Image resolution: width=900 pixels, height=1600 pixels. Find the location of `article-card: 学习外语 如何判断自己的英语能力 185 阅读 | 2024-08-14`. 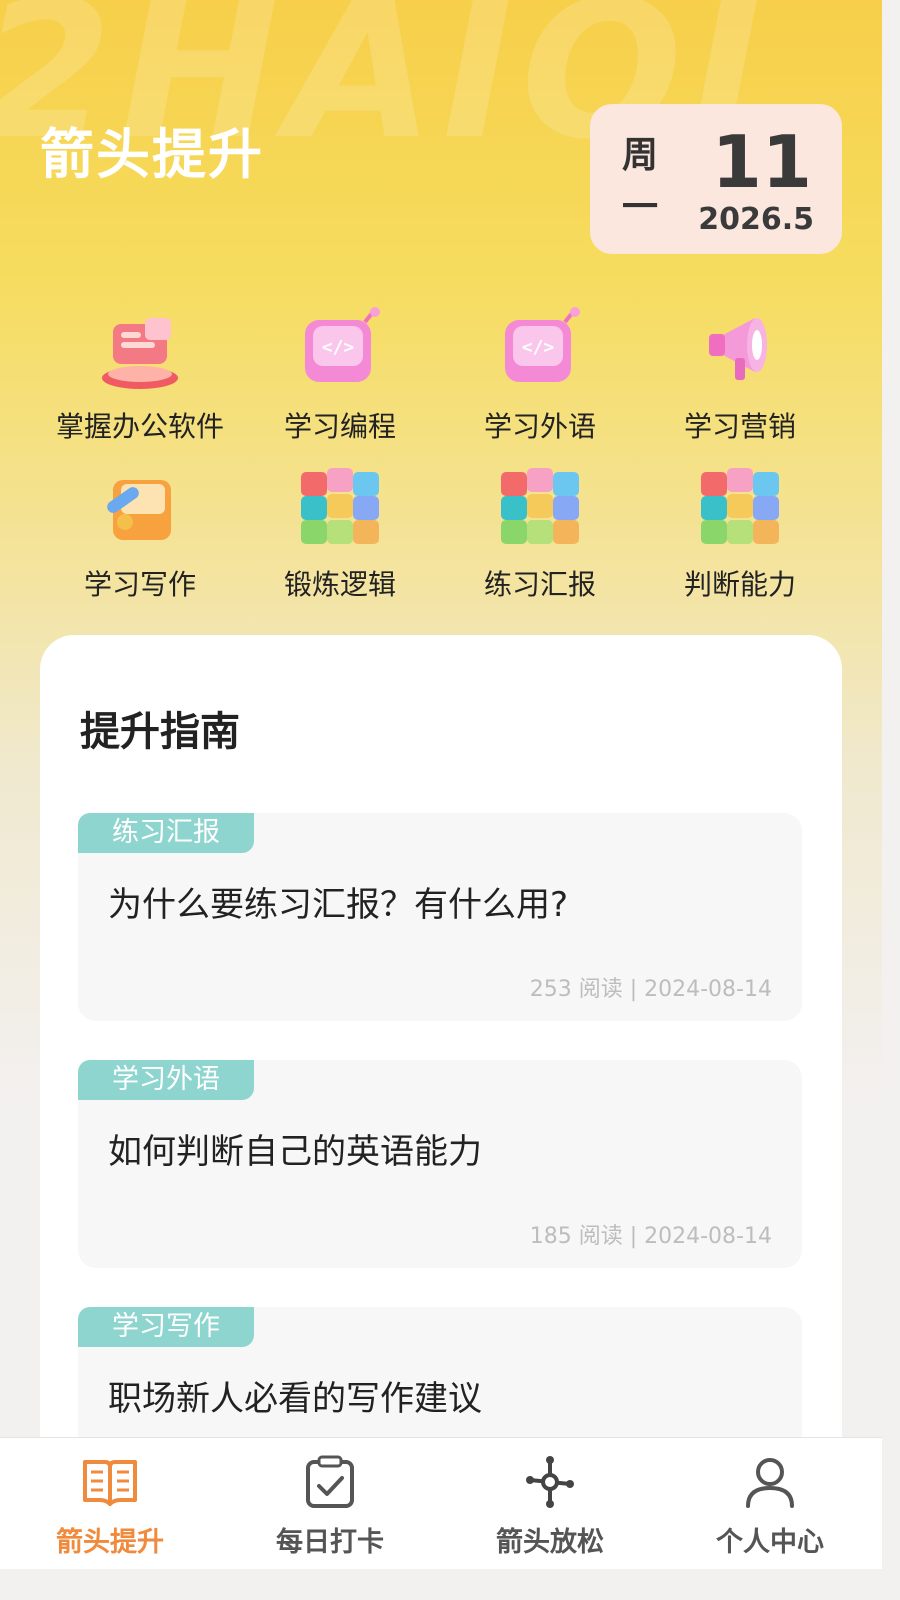

article-card: 学习外语 如何判断自己的英语能力 185 阅读 | 2024-08-14 is located at coordinates (440, 1164).